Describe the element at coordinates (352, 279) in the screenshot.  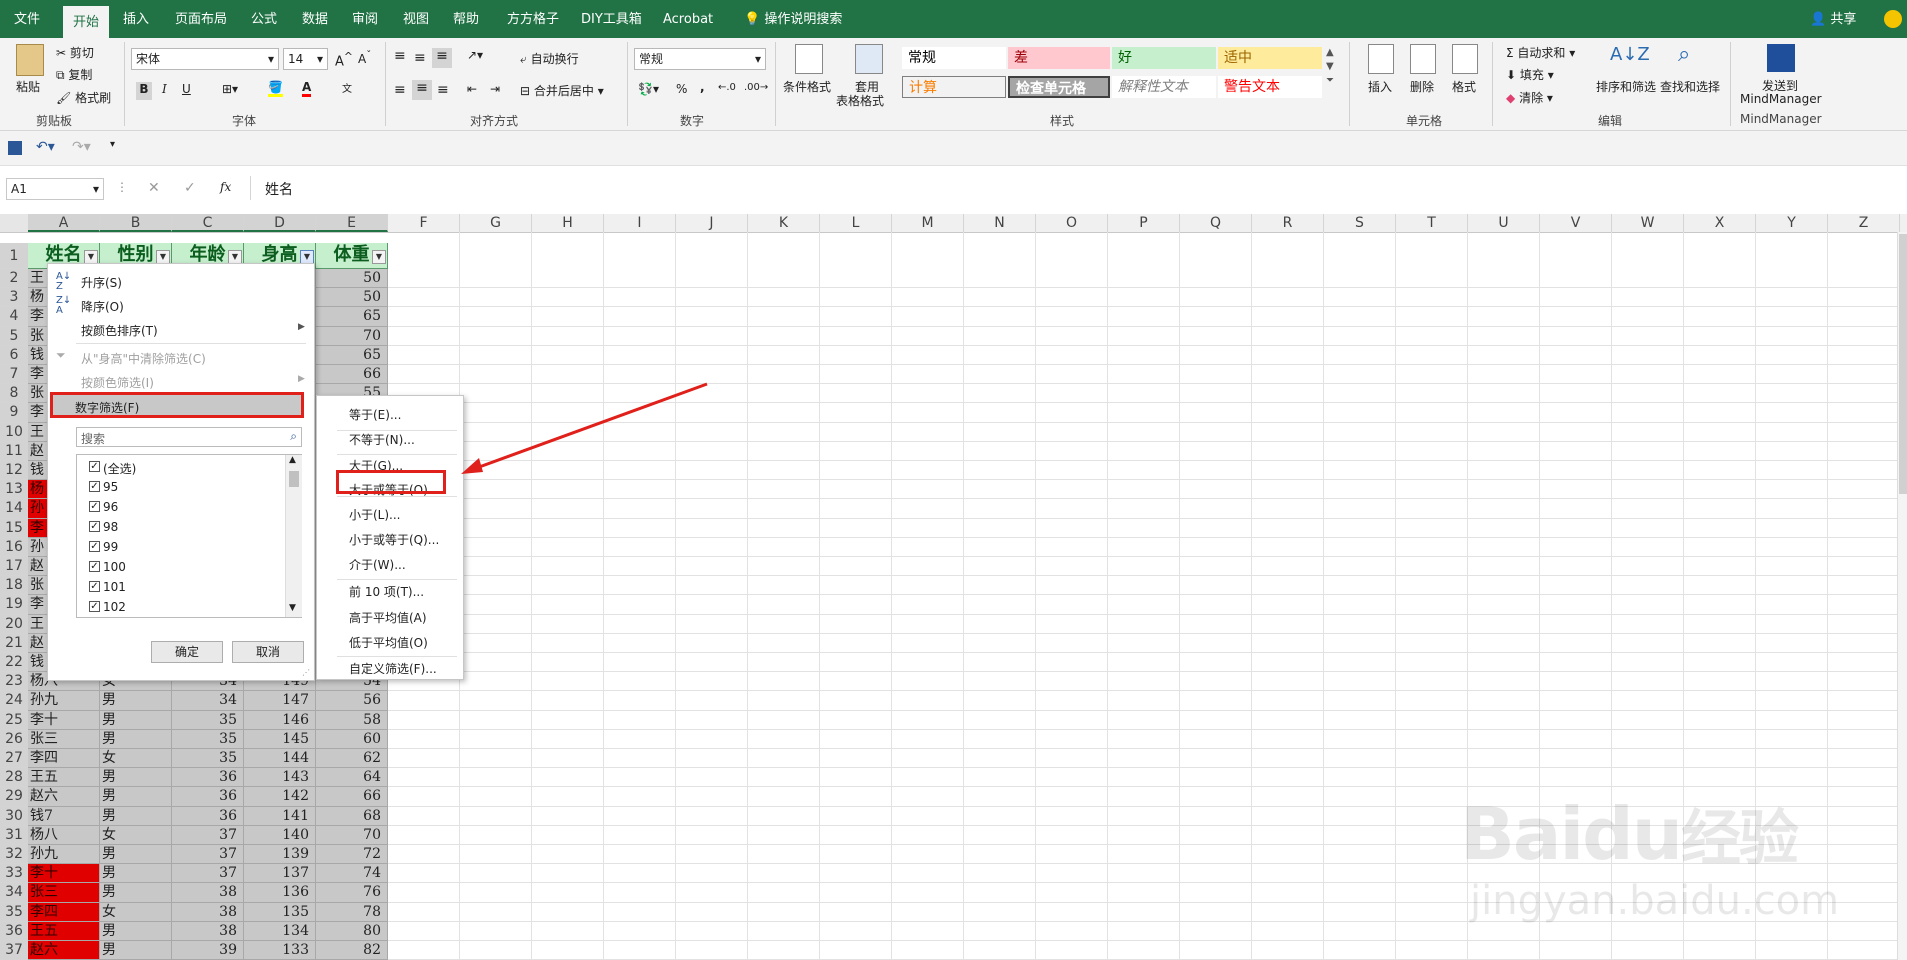
I see `cell-weight: 50` at that location.